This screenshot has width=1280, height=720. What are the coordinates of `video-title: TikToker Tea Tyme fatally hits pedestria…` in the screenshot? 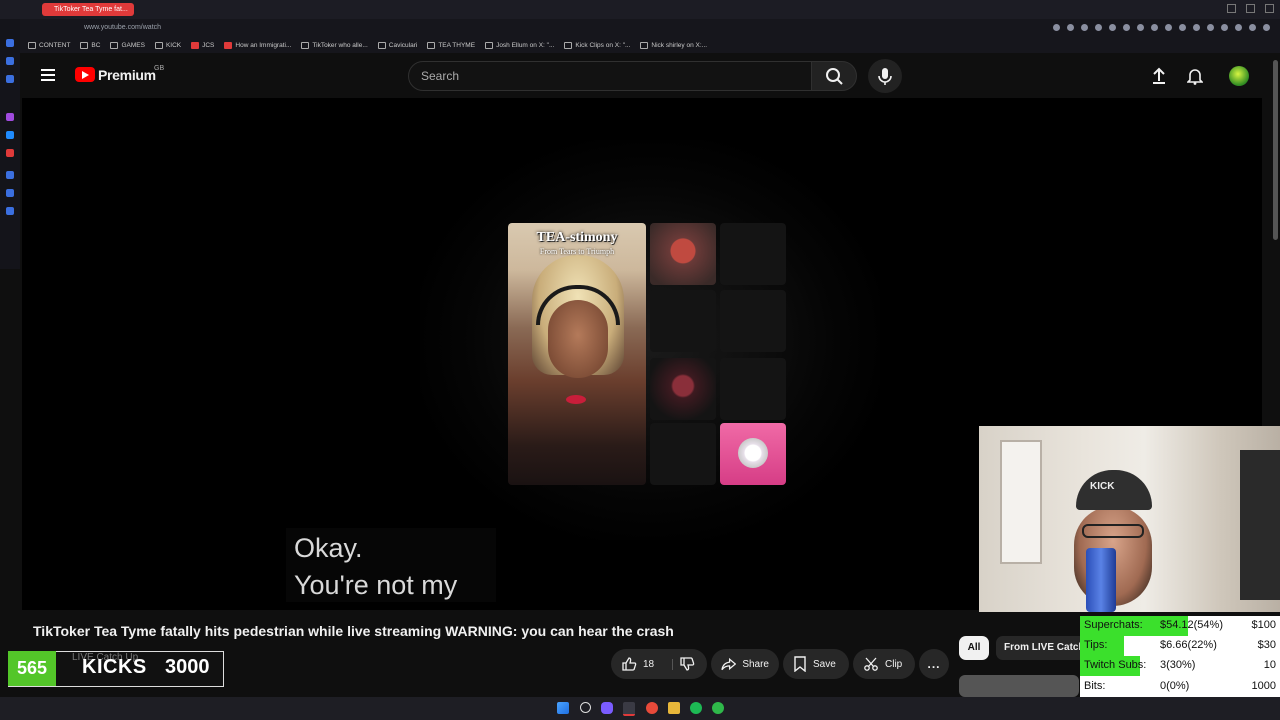 It's located at (353, 631).